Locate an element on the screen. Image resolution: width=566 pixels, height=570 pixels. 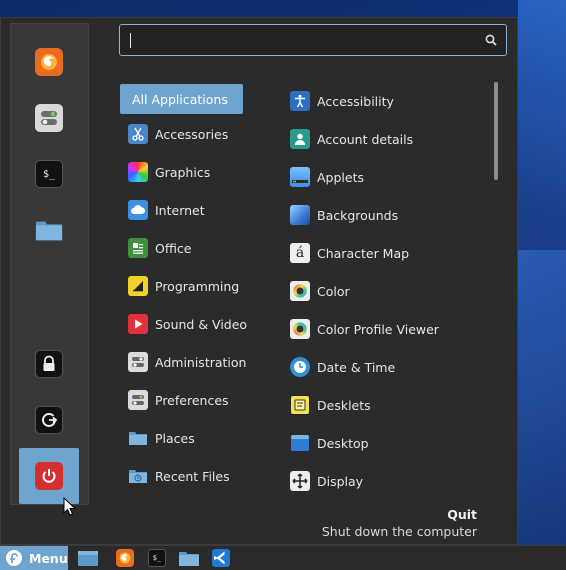
character-map-icon: á is located at coordinates (300, 253).